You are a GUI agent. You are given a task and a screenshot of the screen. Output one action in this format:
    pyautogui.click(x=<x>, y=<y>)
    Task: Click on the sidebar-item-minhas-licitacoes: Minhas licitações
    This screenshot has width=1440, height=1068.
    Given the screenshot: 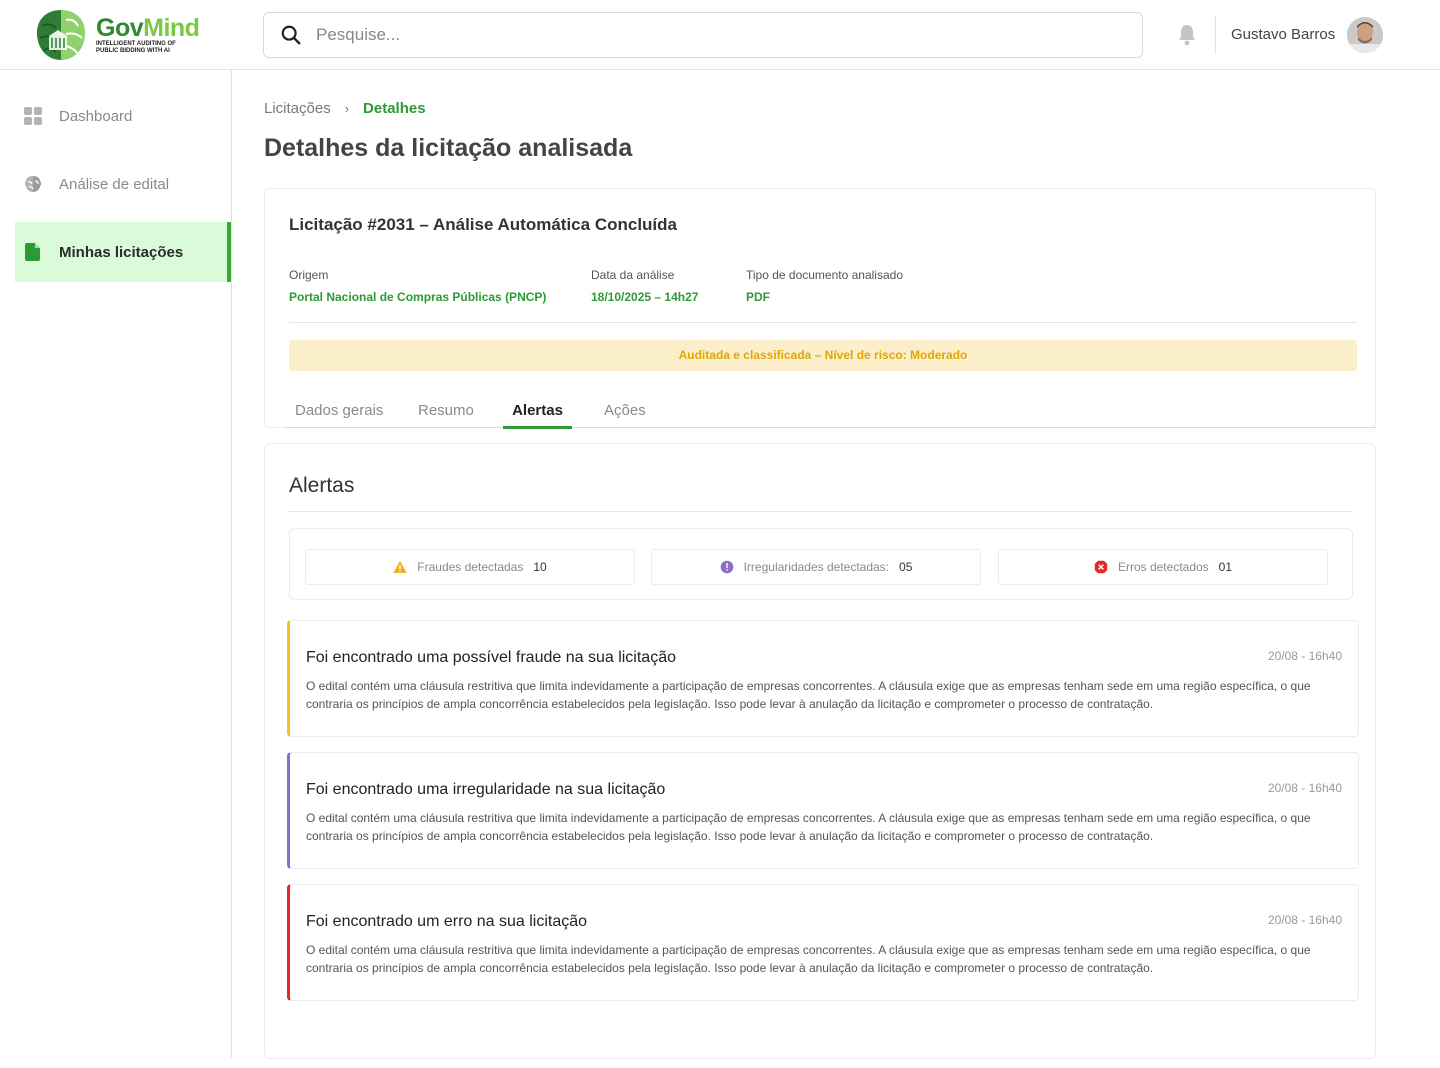 What is the action you would take?
    pyautogui.click(x=123, y=252)
    